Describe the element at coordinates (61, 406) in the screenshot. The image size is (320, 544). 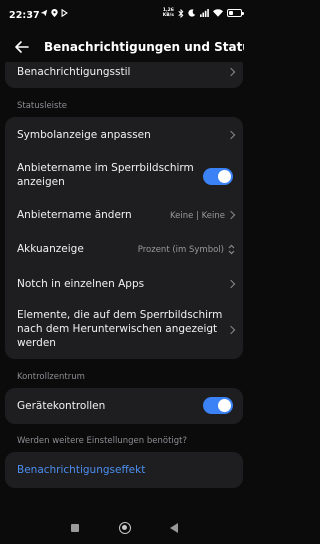
I see `row-label: Gerätekontrollen` at that location.